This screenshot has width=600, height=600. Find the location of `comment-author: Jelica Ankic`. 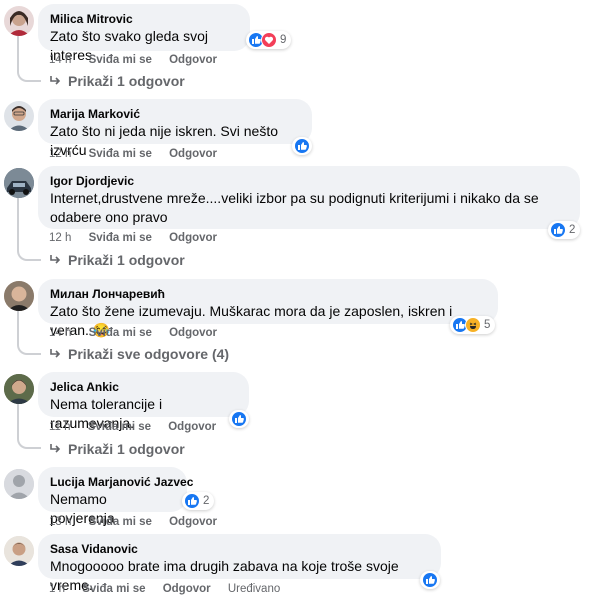

comment-author: Jelica Ankic is located at coordinates (143, 387).